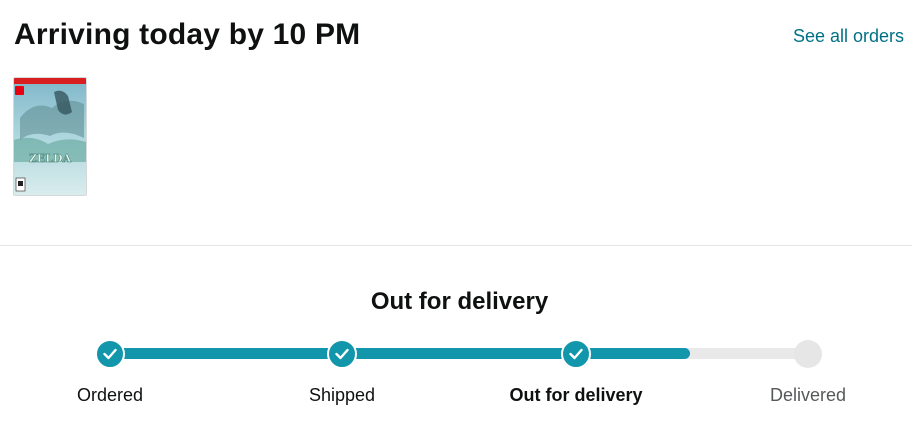 This screenshot has height=438, width=912. I want to click on step-ordered-check-icon, so click(110, 354).